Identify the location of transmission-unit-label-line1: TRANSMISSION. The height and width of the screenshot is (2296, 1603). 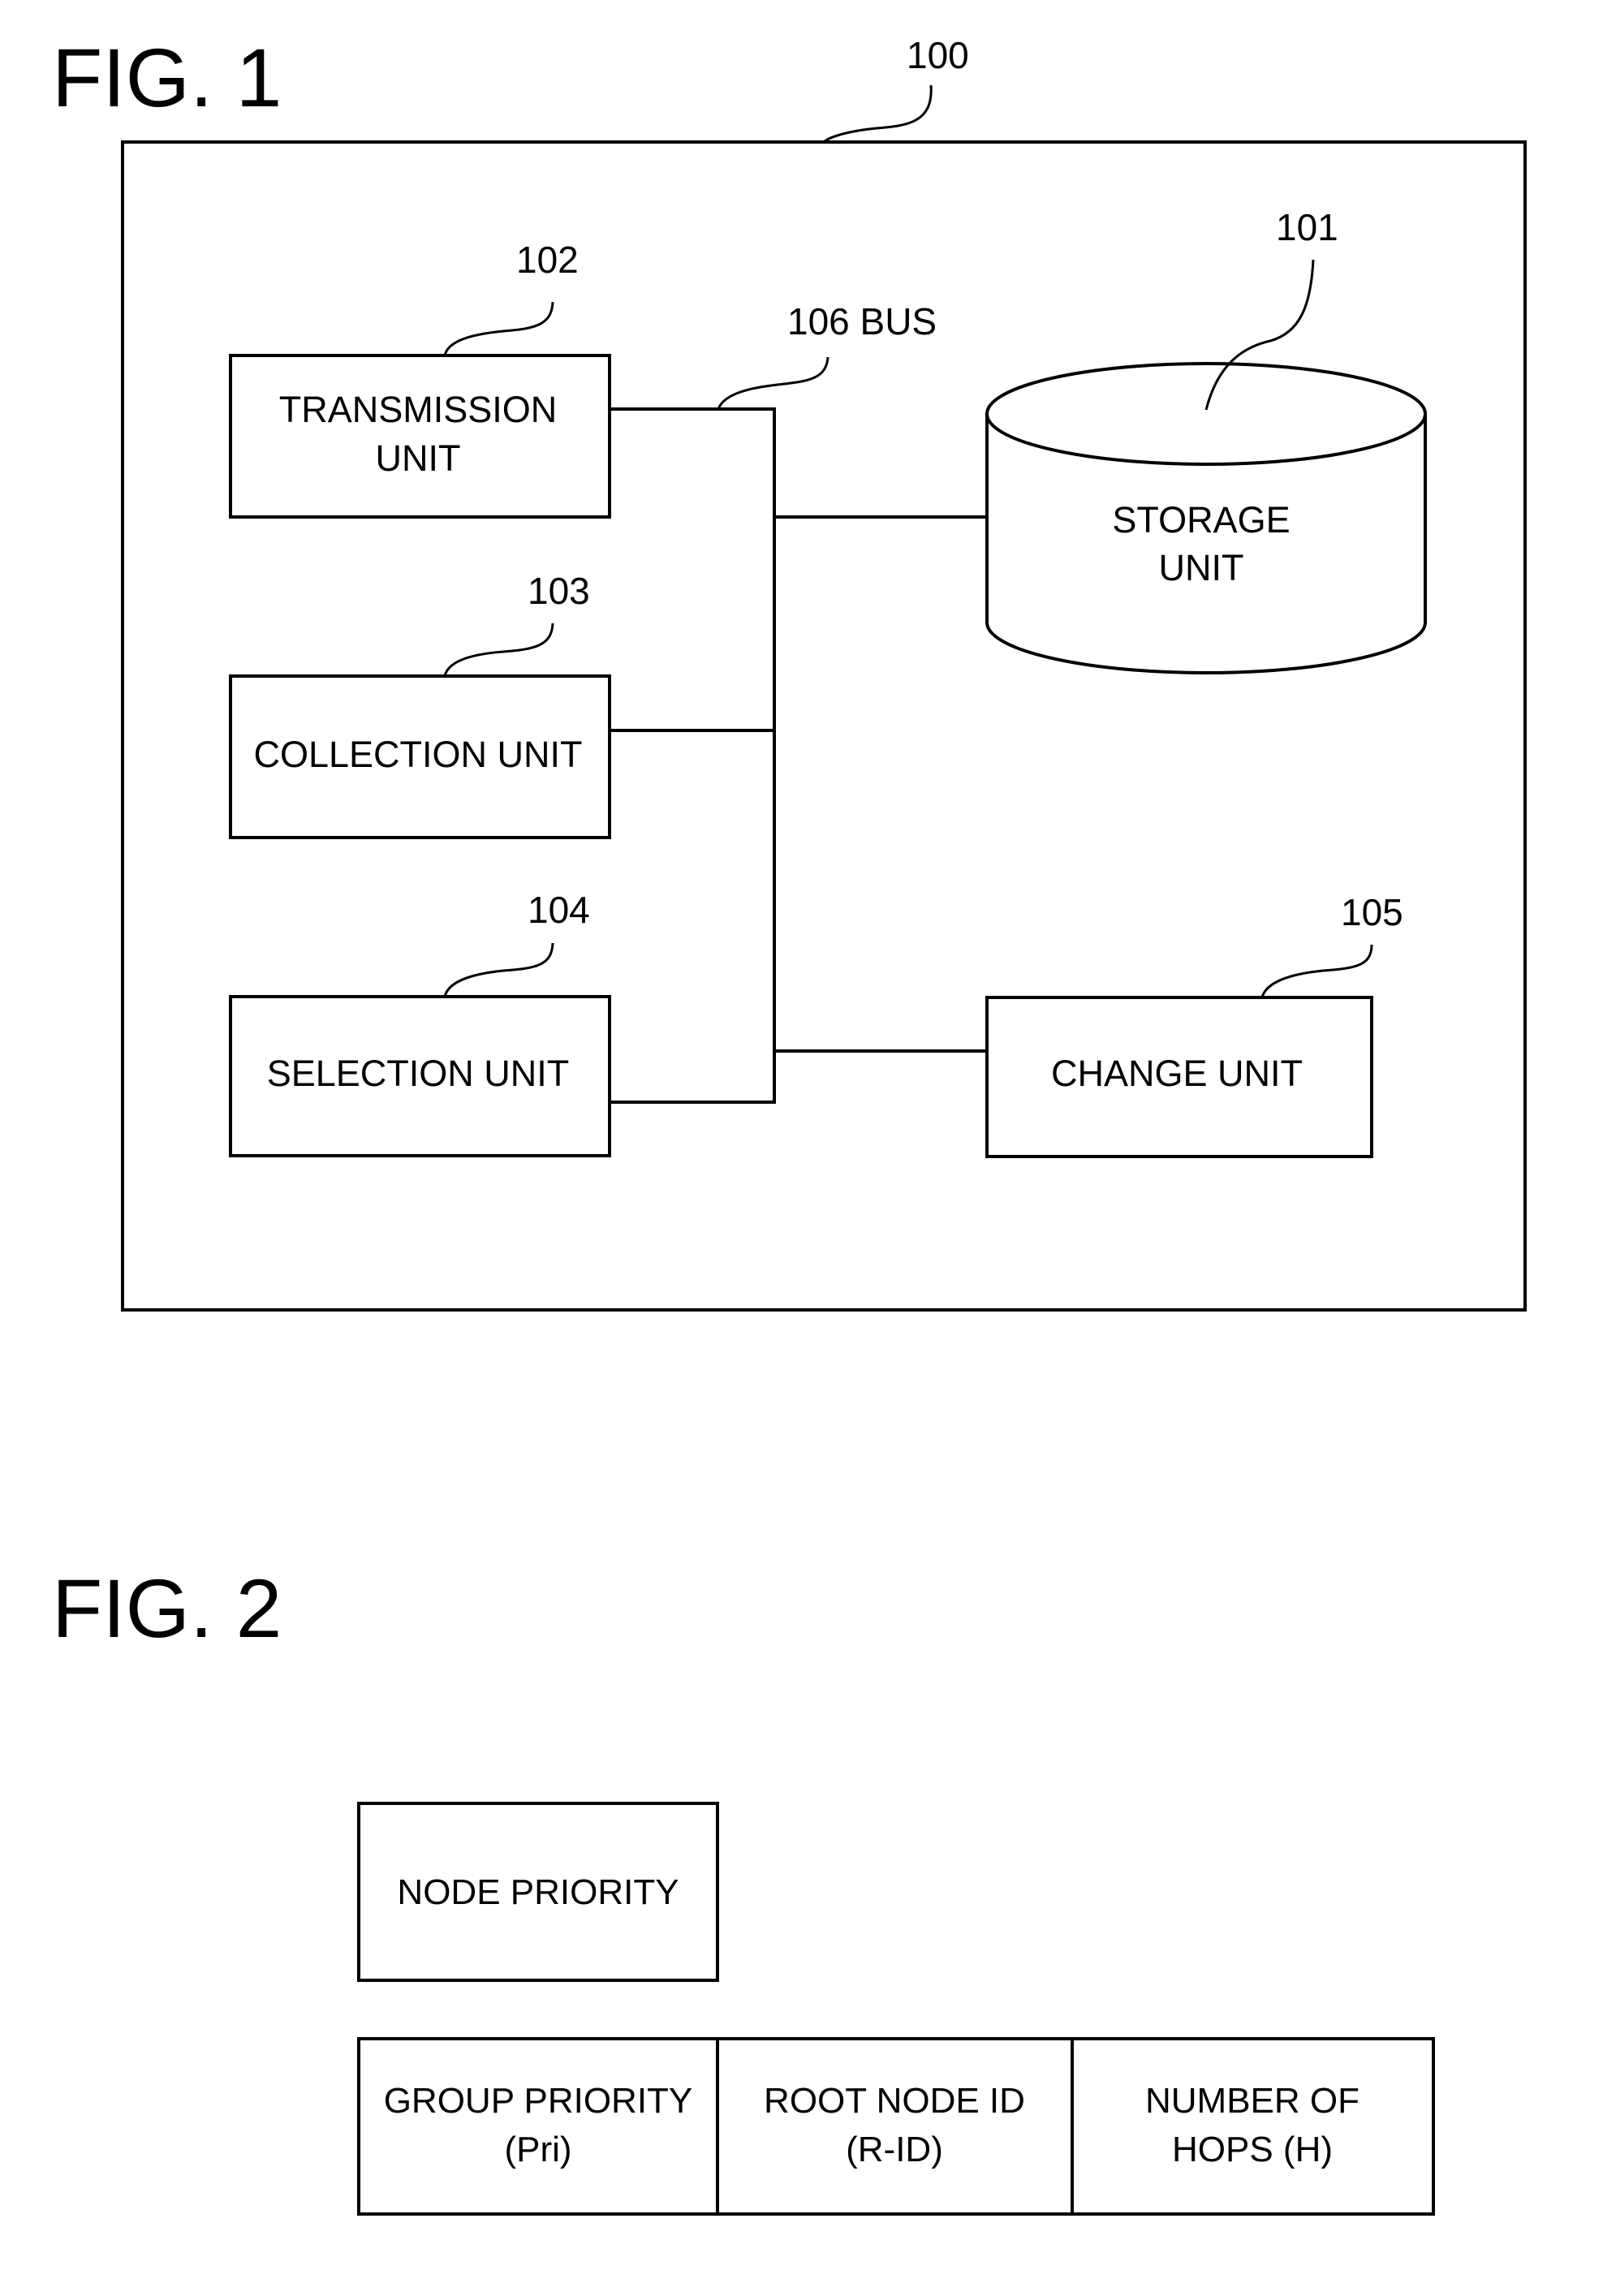
(418, 409).